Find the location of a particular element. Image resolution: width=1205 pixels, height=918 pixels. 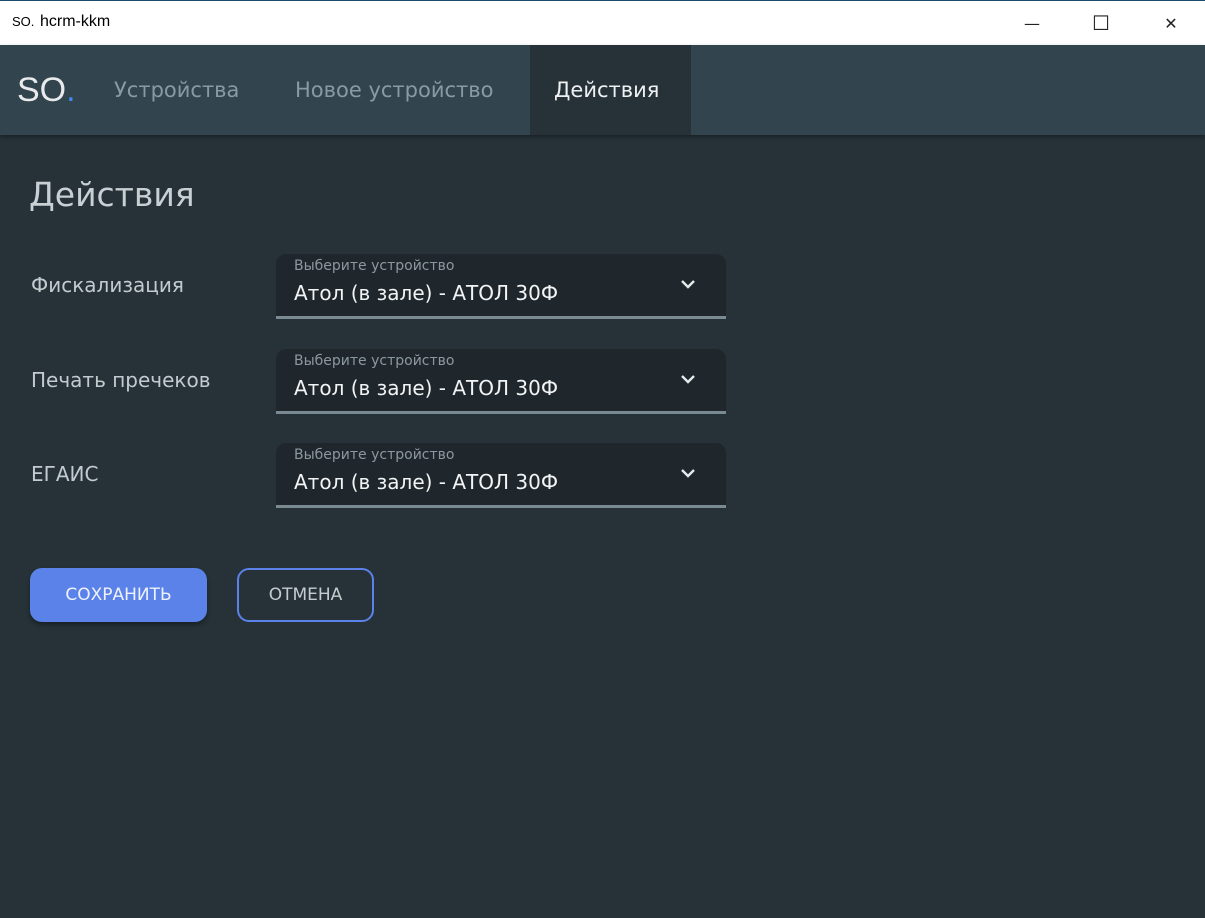

cancel-button: ОТМЕНА is located at coordinates (305, 595).